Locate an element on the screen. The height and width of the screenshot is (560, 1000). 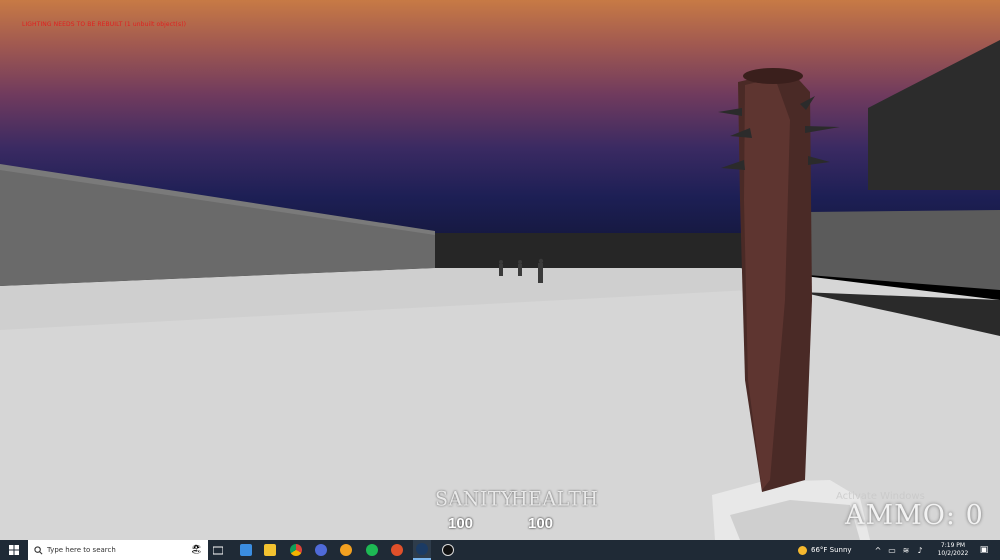
explorer-app-icon is located at coordinates (246, 550).